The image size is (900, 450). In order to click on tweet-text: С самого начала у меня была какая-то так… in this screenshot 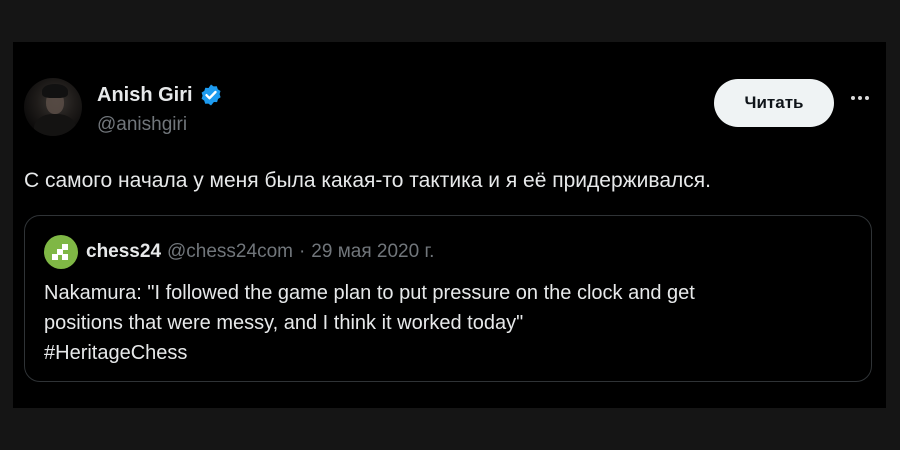, I will do `click(367, 180)`.